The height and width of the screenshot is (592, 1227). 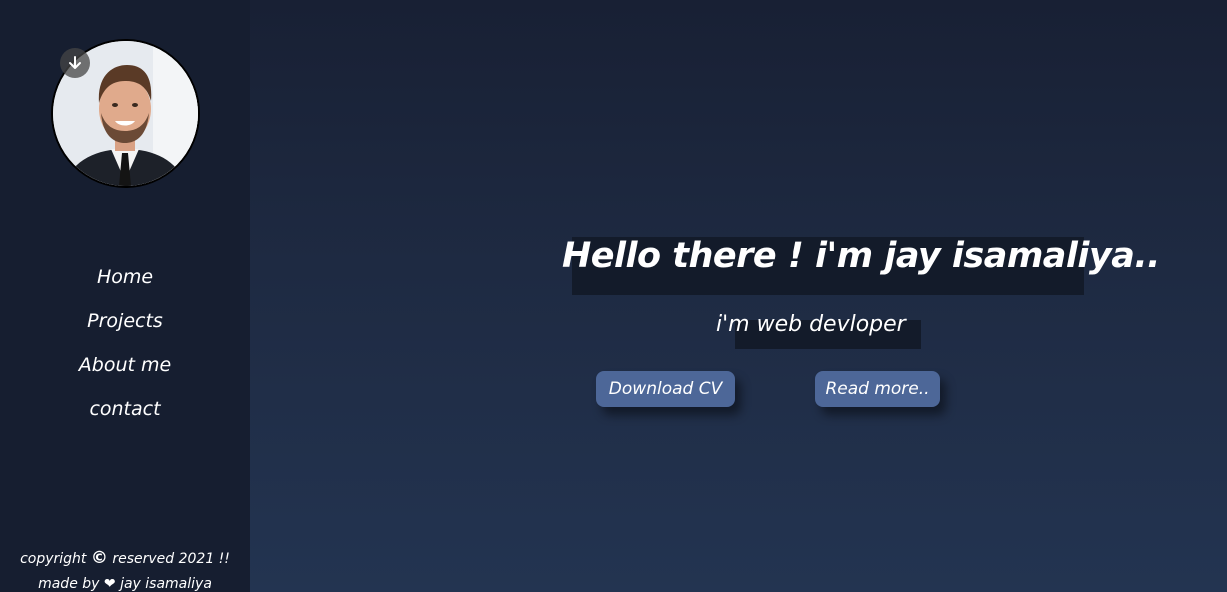 What do you see at coordinates (99, 558) in the screenshot?
I see `copyright-icon: ©` at bounding box center [99, 558].